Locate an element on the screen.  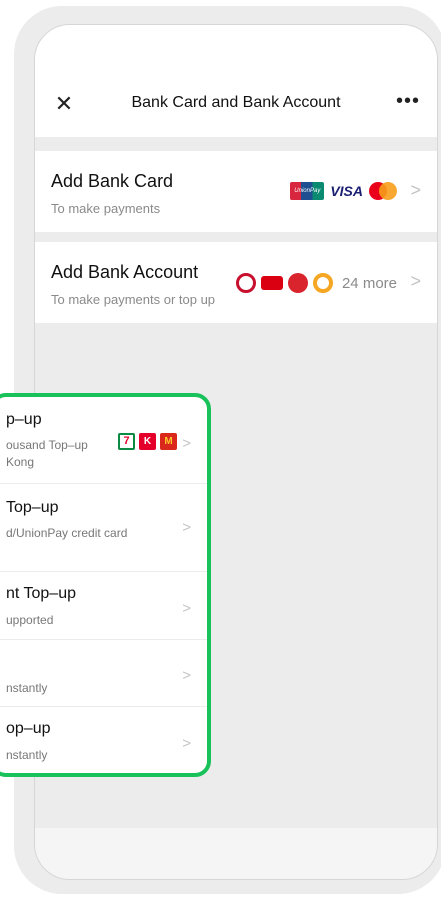
topup-option-subtitle: ousand Top–up is located at coordinates (47, 445).